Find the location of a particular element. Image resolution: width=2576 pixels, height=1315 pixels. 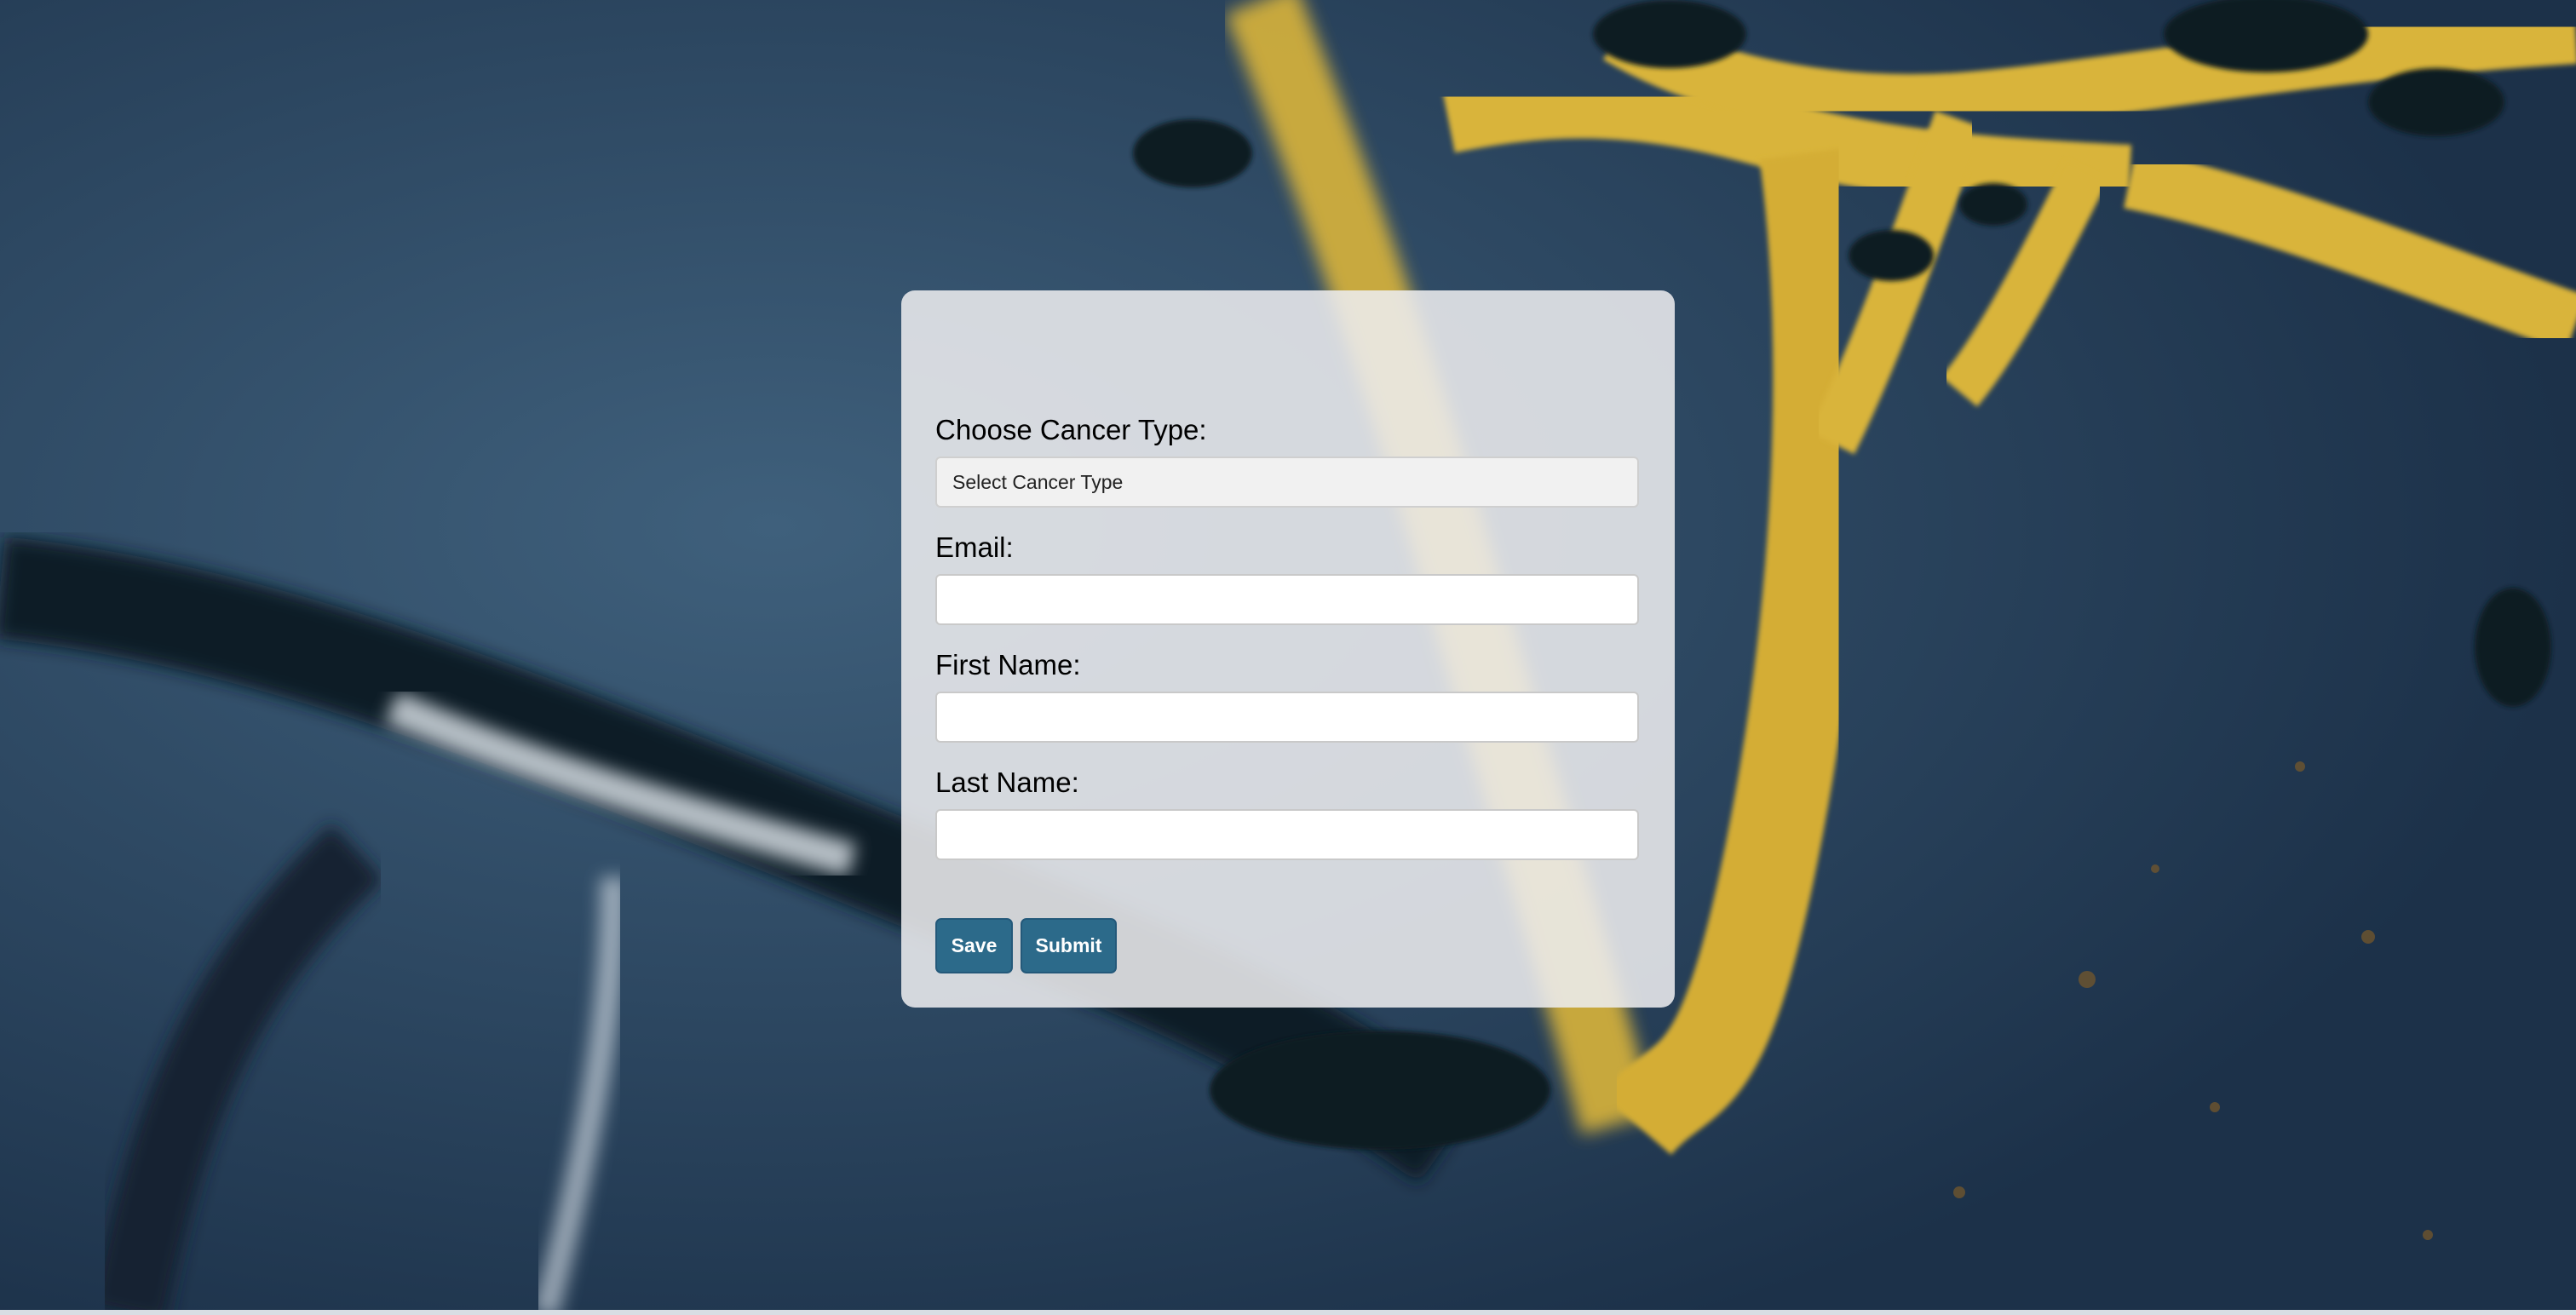

cancer-type-label: Choose Cancer Type: is located at coordinates (1071, 429).